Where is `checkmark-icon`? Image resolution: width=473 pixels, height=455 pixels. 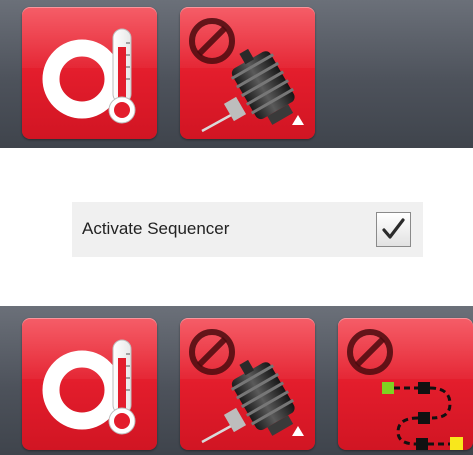
checkmark-icon is located at coordinates (393, 228).